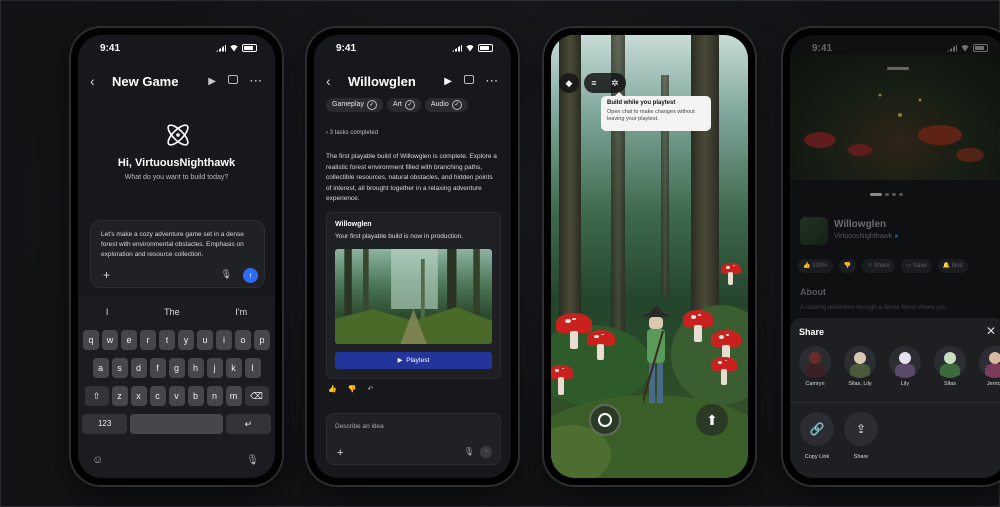 Image resolution: width=1000 pixels, height=507 pixels. I want to click on suggestion: I'm, so click(241, 314).